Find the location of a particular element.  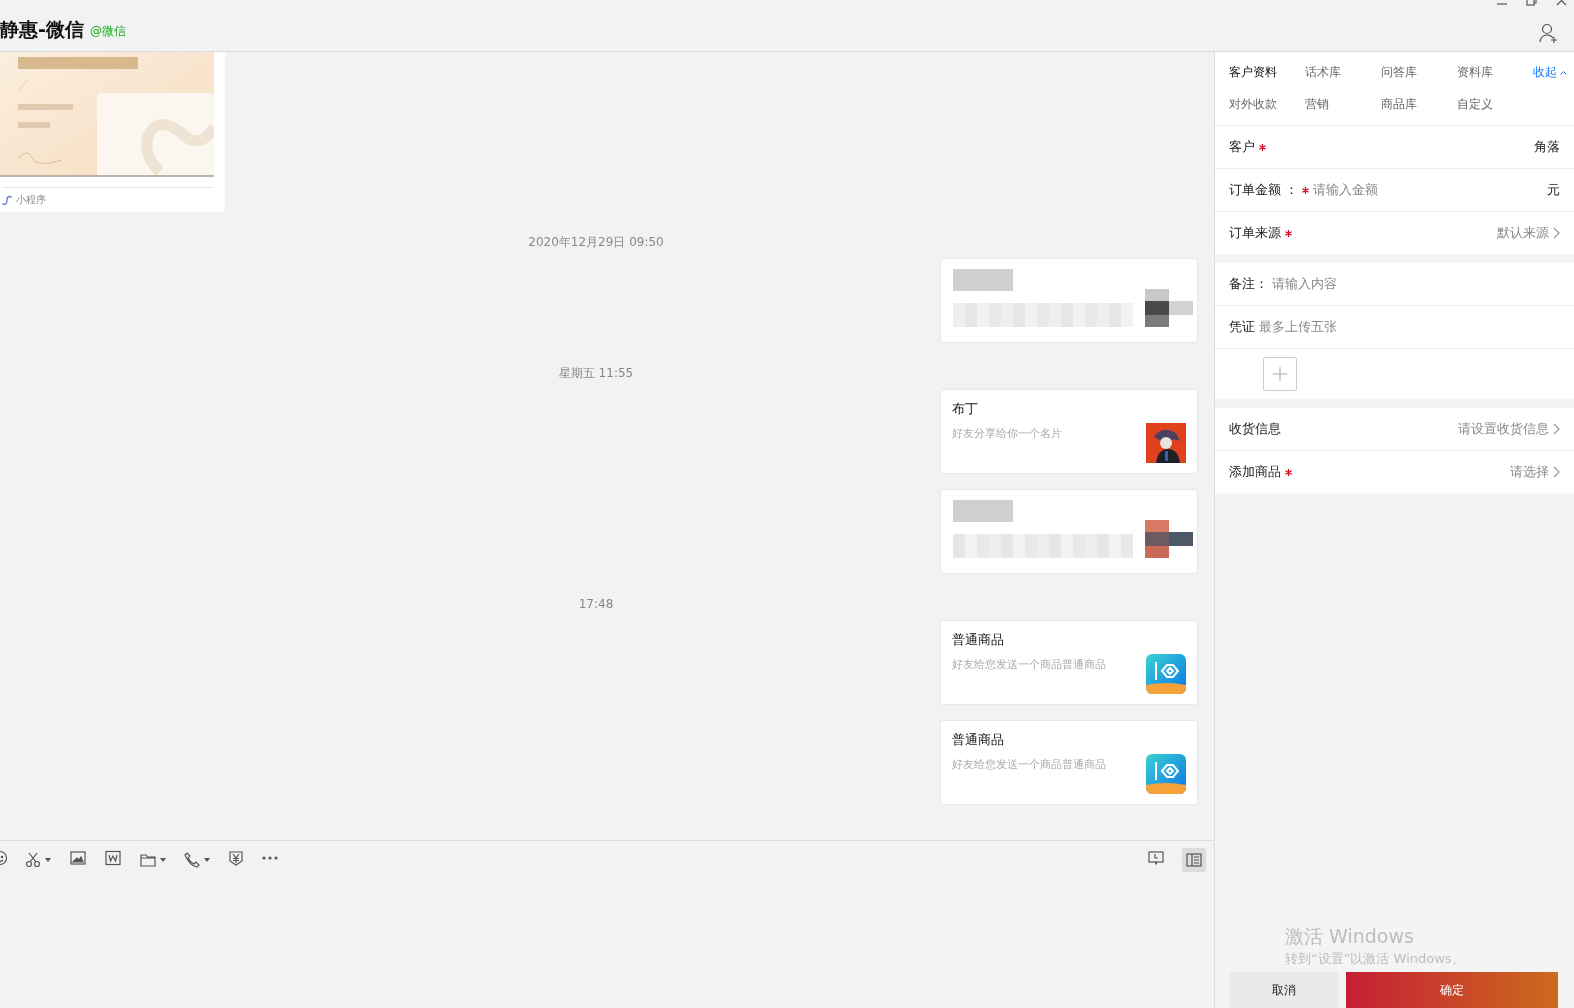

tab: 话术库 is located at coordinates (1343, 72).